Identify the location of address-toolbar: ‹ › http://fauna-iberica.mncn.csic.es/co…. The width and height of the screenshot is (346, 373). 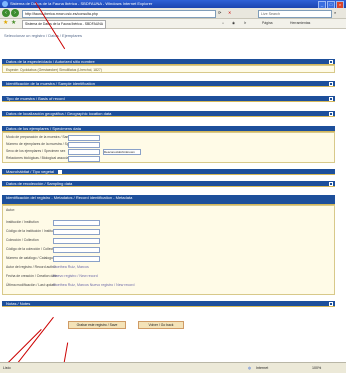
(173, 13).